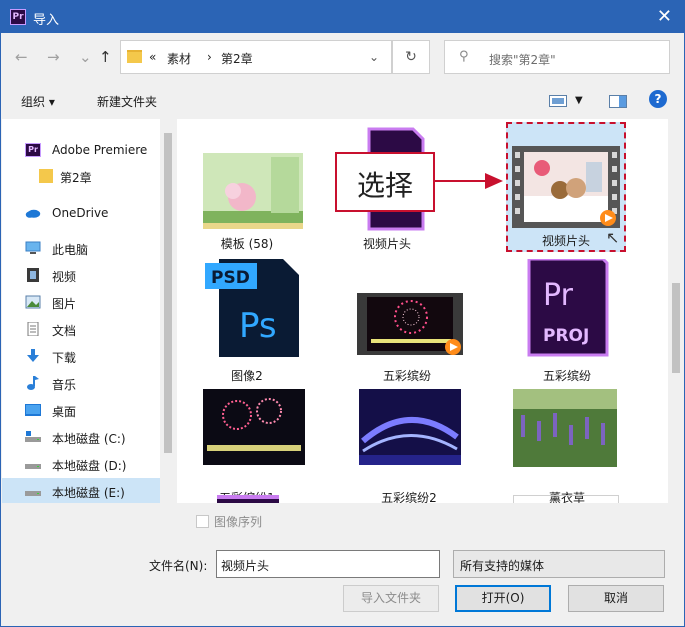 This screenshot has width=685, height=627. Describe the element at coordinates (33, 247) in the screenshot. I see `pc-icon` at that location.